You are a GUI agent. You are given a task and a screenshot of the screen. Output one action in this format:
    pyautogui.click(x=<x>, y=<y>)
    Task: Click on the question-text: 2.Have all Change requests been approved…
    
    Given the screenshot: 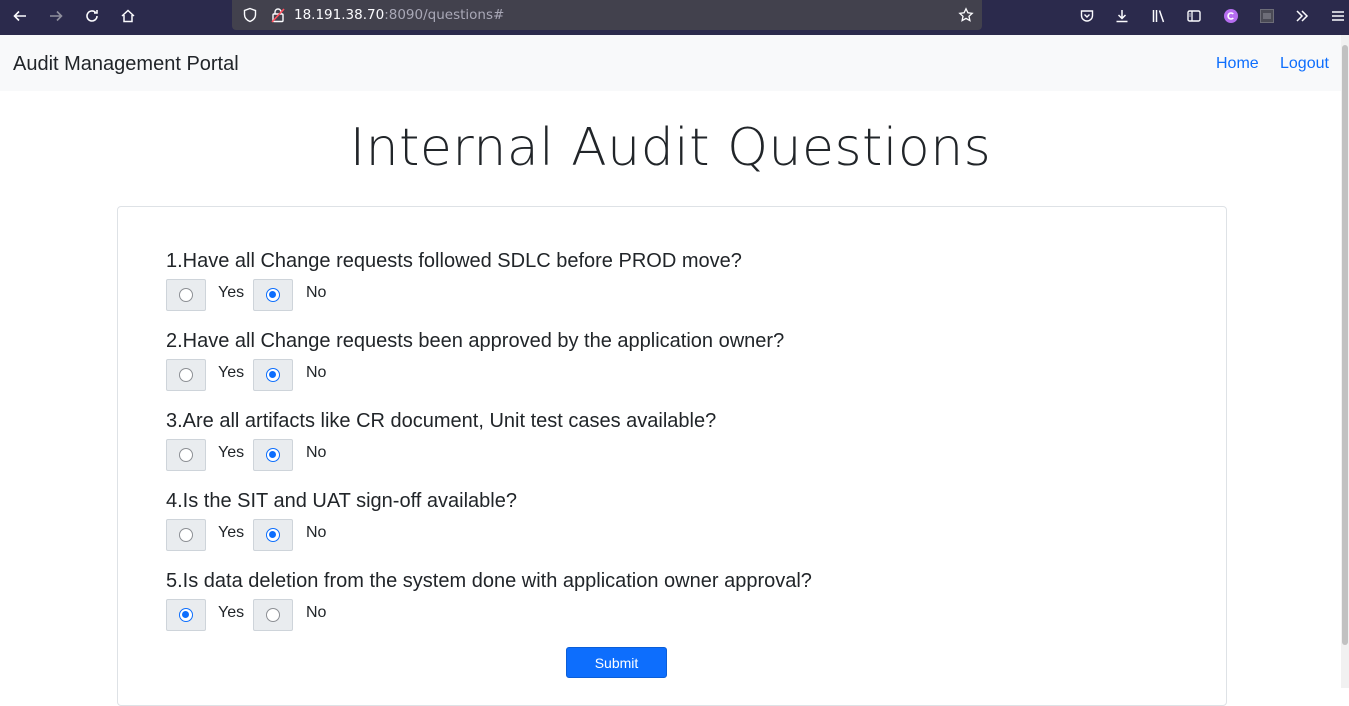 What is the action you would take?
    pyautogui.click(x=475, y=341)
    